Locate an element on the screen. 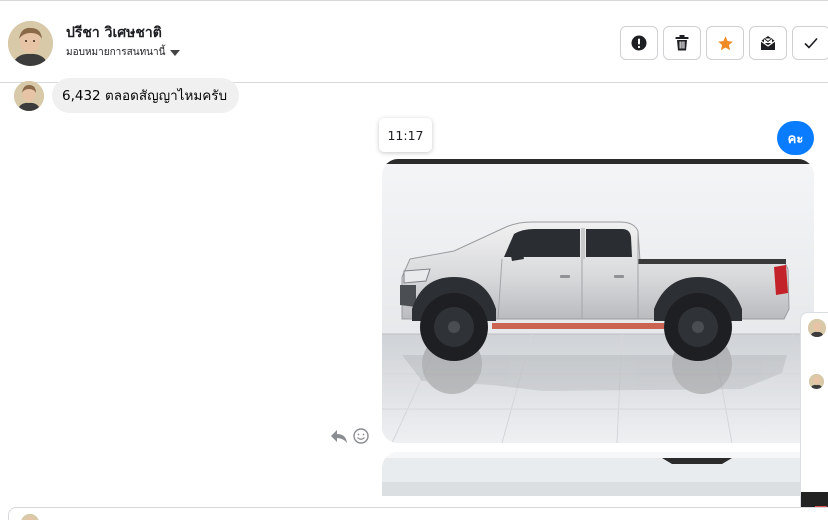 The height and width of the screenshot is (520, 828). exclamation-circle-icon is located at coordinates (639, 43).